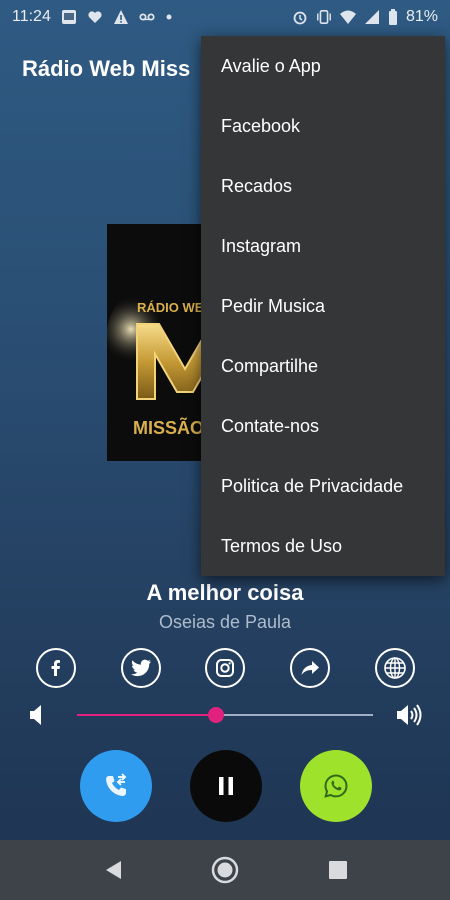 Image resolution: width=450 pixels, height=900 pixels. Describe the element at coordinates (421, 16) in the screenshot. I see `battery-level: 81%` at that location.